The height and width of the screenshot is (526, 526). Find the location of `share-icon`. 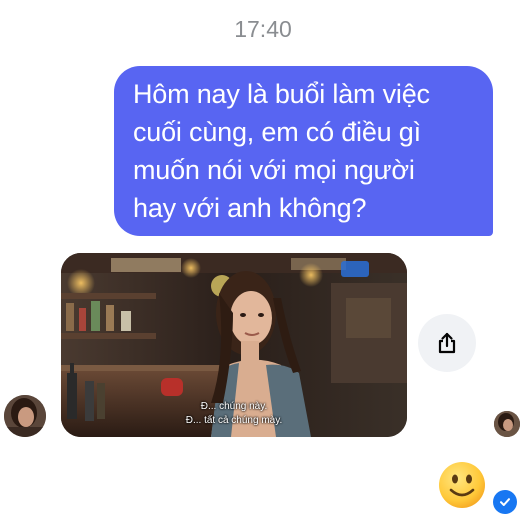

share-icon is located at coordinates (447, 343).